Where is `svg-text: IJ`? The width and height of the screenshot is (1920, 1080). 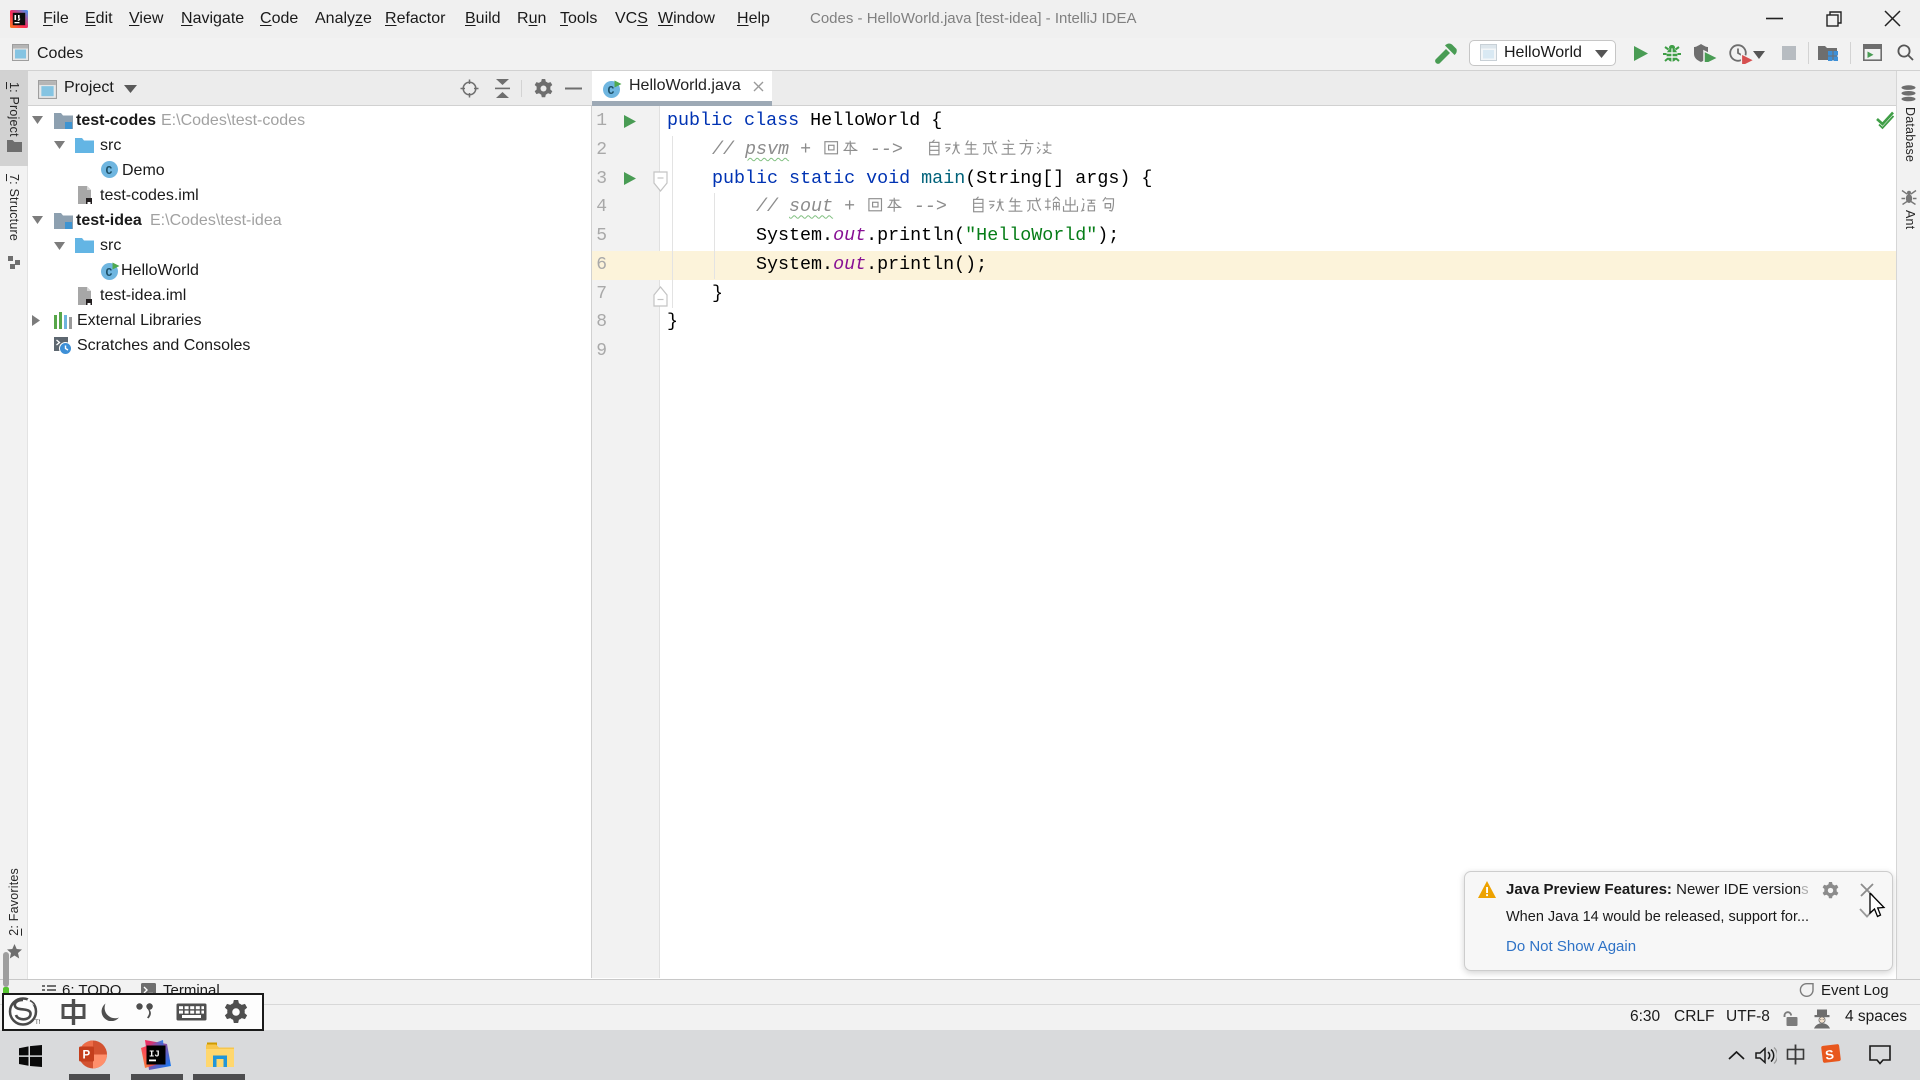 svg-text: IJ is located at coordinates (154, 1055).